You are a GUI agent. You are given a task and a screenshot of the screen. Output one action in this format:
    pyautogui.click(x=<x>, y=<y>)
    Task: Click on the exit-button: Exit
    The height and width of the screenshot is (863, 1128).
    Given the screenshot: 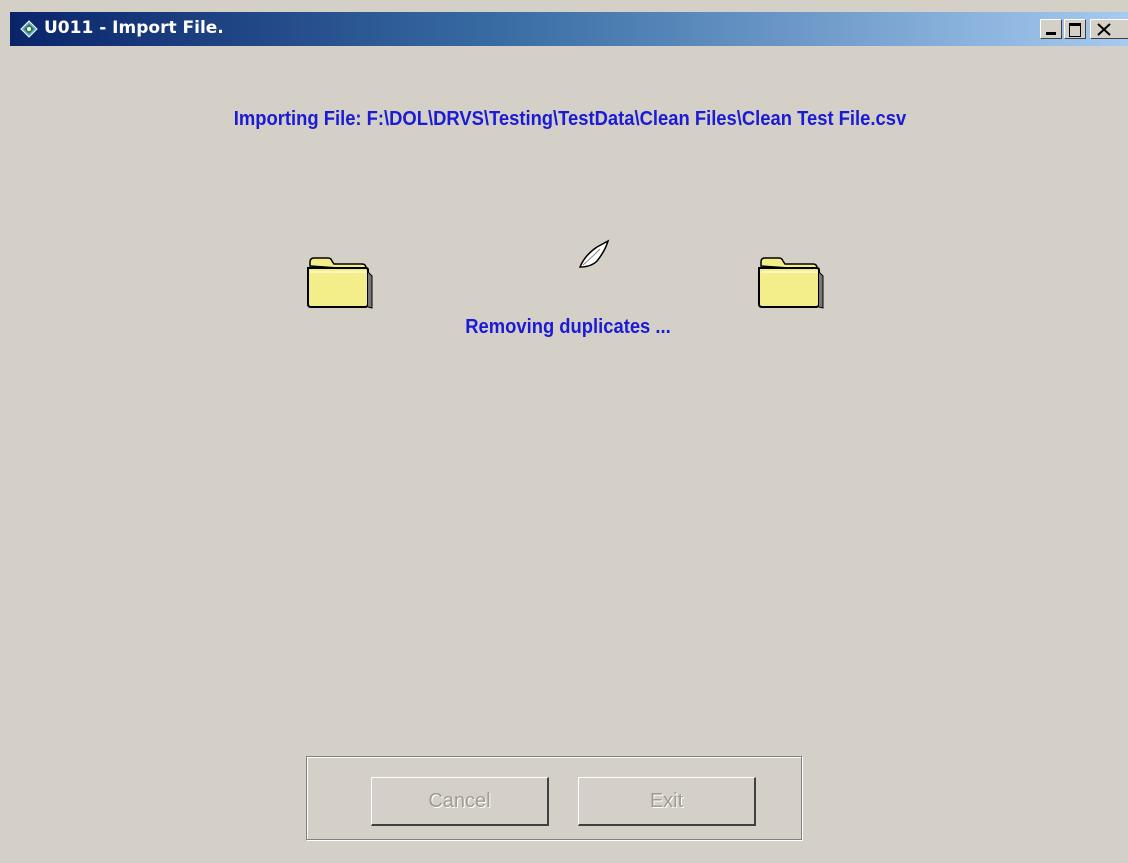 What is the action you would take?
    pyautogui.click(x=667, y=801)
    